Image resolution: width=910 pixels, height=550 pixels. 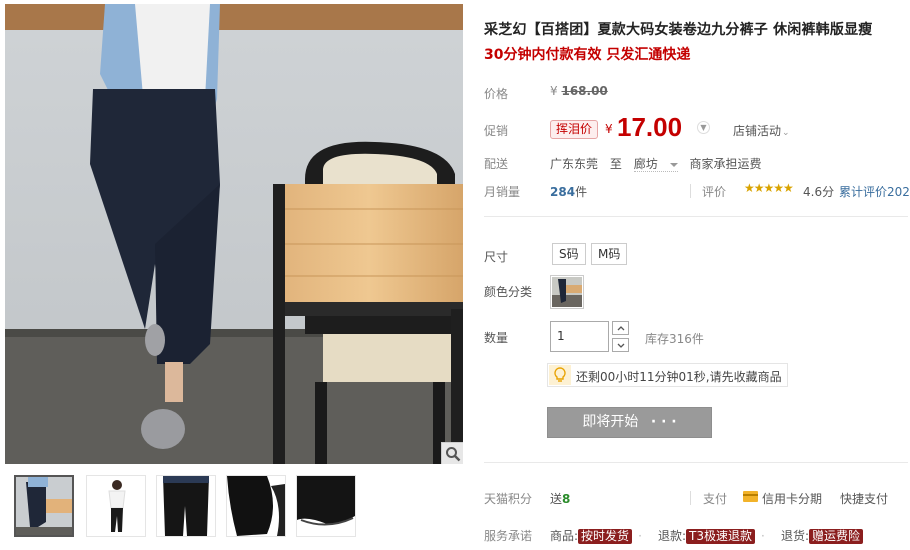 I want to click on ship-to-word: 至, so click(x=615, y=164).